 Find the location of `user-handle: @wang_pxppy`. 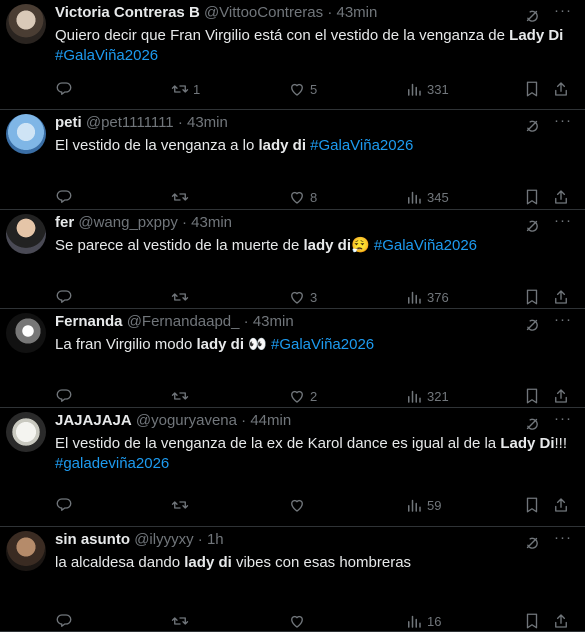

user-handle: @wang_pxppy is located at coordinates (127, 222).